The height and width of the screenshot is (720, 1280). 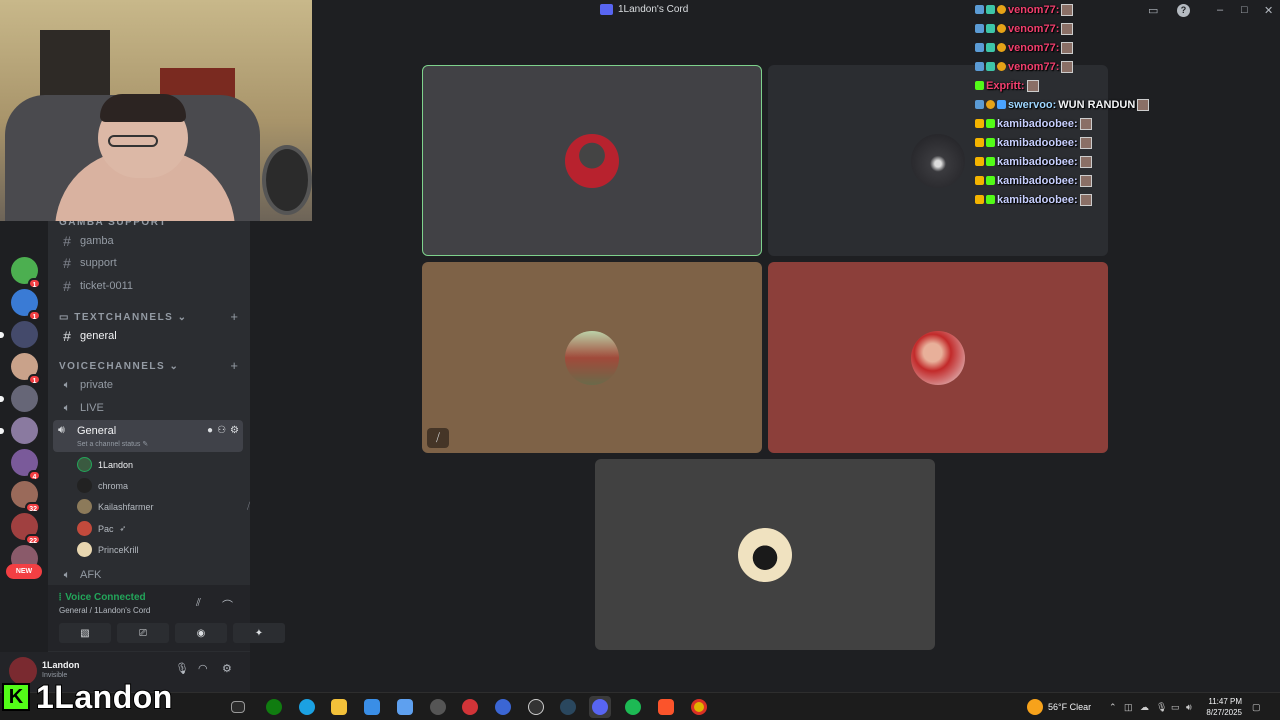 I want to click on user-label: Pac, so click(x=106, y=528).